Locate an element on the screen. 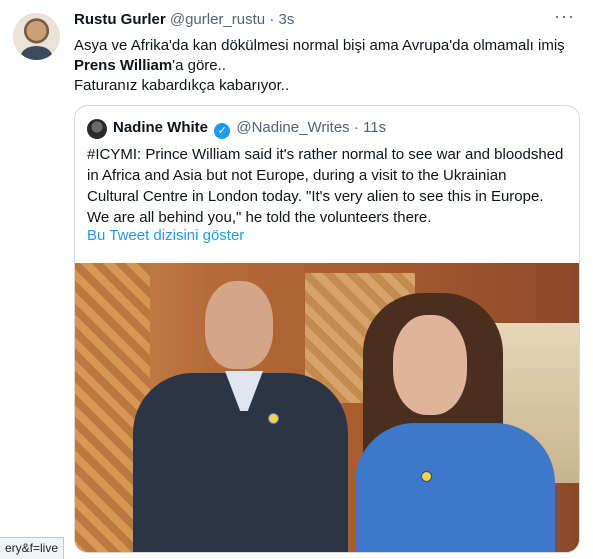 This screenshot has width=593, height=559. quoted-tweet-time: 11s is located at coordinates (375, 127).